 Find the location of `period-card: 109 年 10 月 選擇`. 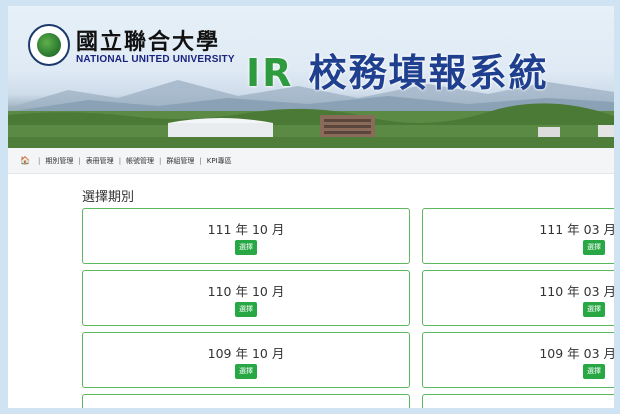

period-card: 109 年 10 月 選擇 is located at coordinates (246, 360).